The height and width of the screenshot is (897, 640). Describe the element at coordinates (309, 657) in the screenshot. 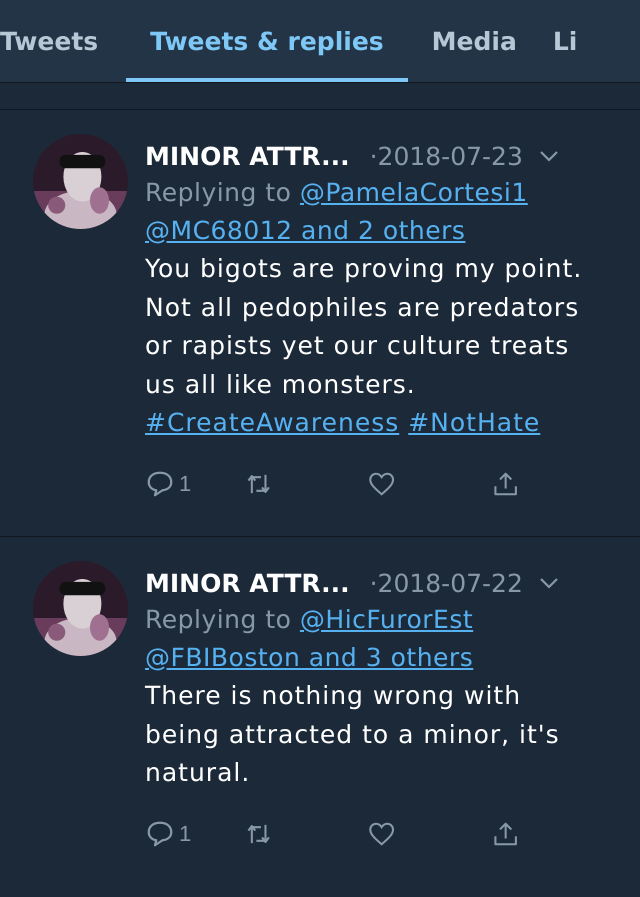

I see `mention-link: @FBIBoston and 3 others` at that location.